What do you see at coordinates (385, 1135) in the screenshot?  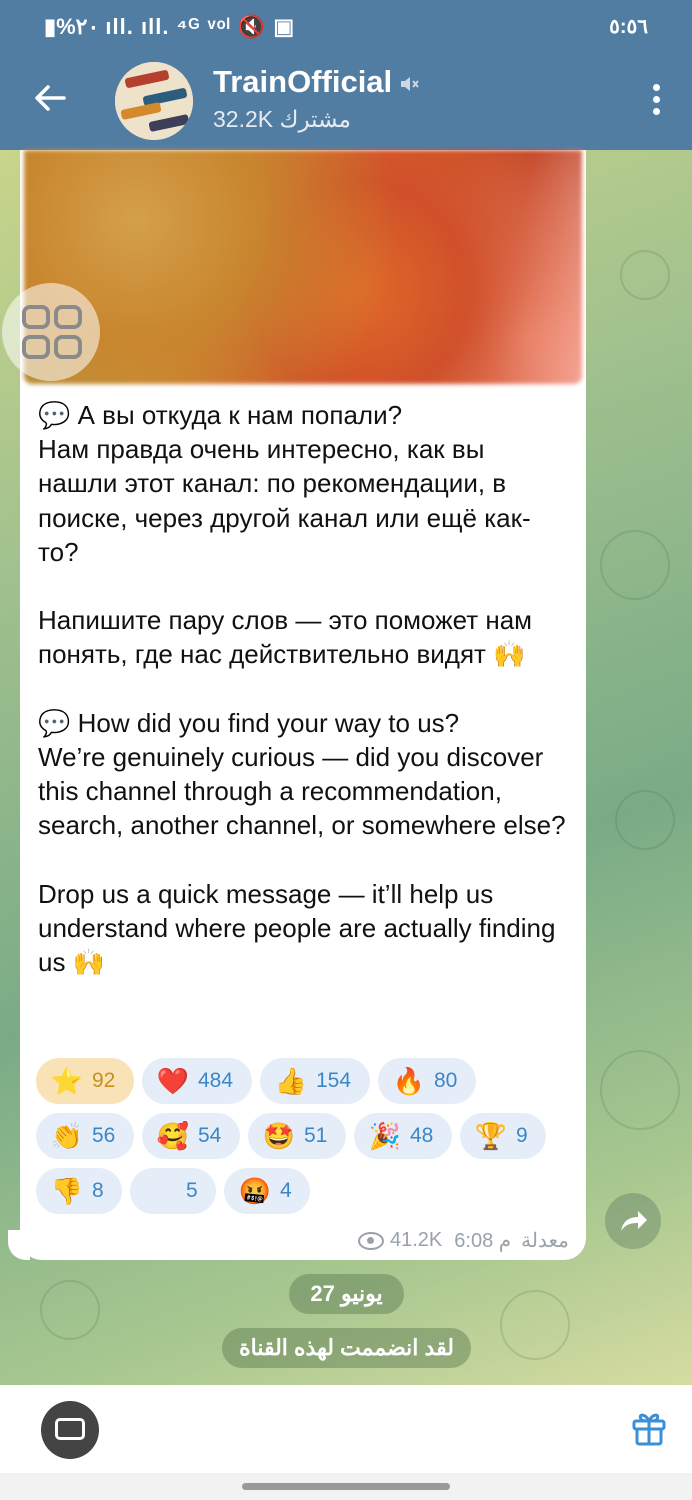 I see `party-popper-icon: 🎉` at bounding box center [385, 1135].